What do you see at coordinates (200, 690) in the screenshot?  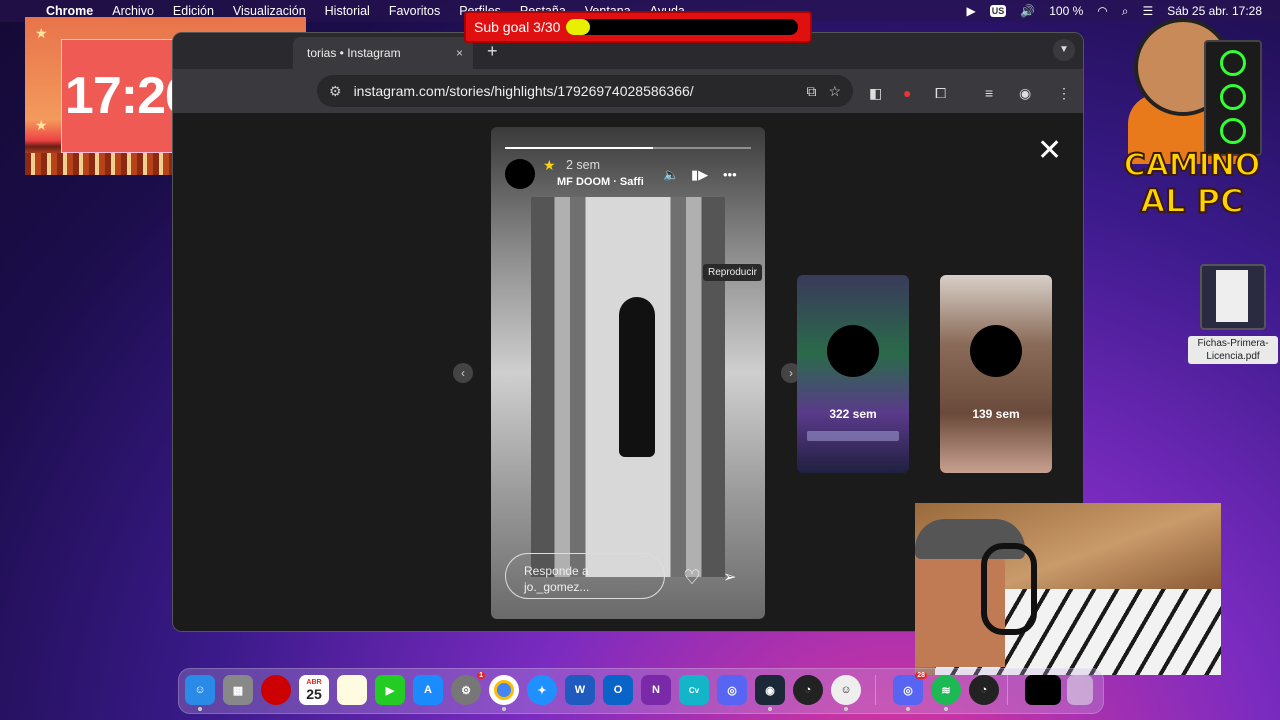 I see `finder-icon: ☺` at bounding box center [200, 690].